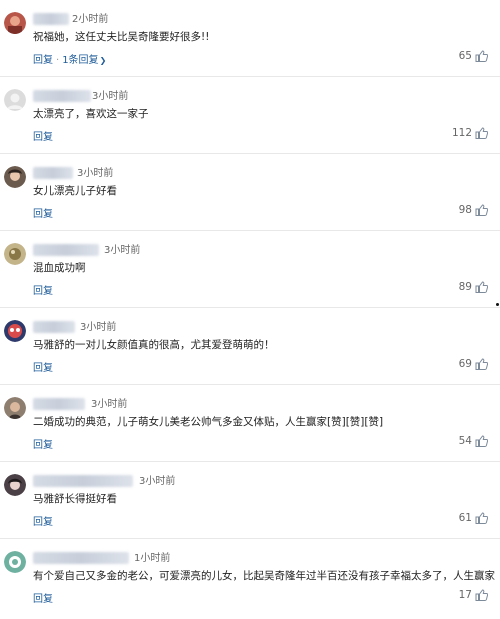  What do you see at coordinates (473, 56) in the screenshot?
I see `like-button: 65` at bounding box center [473, 56].